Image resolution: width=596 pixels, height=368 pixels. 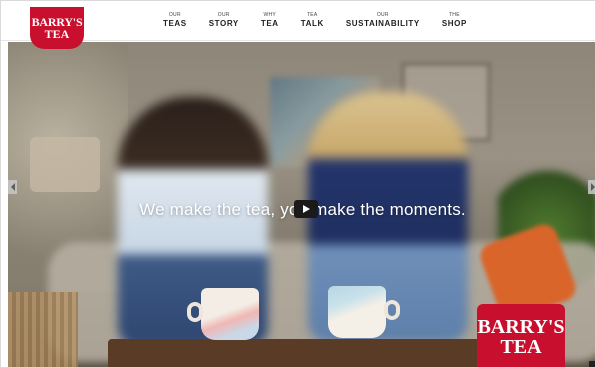 I want to click on tea-mug-left, so click(x=223, y=314).